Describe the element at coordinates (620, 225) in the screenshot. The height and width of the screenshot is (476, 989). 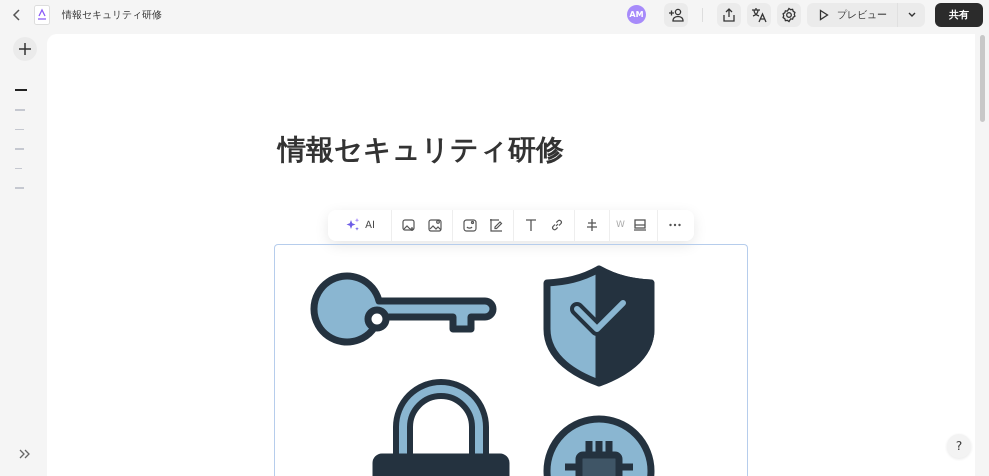
I see `width-label: W` at that location.